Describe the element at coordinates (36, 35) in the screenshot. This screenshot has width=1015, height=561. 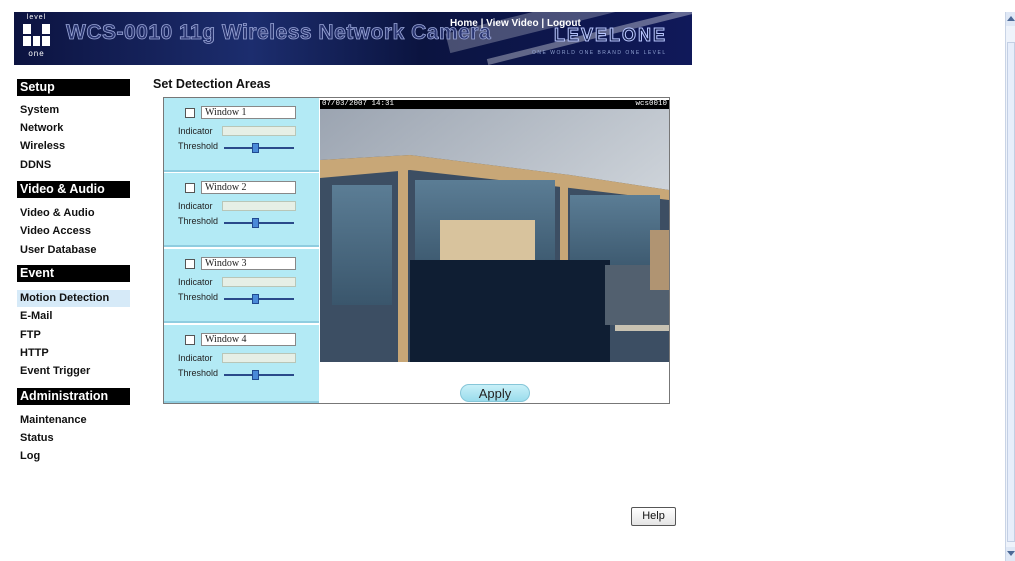
I see `logo-grid` at that location.